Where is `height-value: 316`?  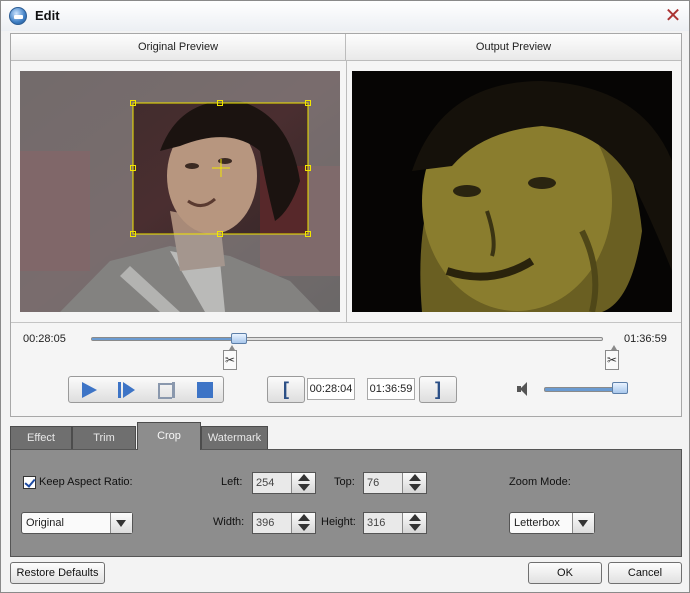
height-value: 316 is located at coordinates (376, 523).